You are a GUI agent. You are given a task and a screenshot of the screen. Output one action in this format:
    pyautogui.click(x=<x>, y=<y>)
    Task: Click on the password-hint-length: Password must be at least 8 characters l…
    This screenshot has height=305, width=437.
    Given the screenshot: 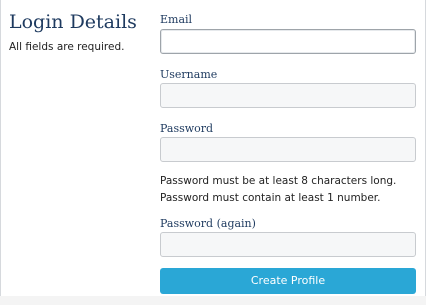 What is the action you would take?
    pyautogui.click(x=278, y=181)
    